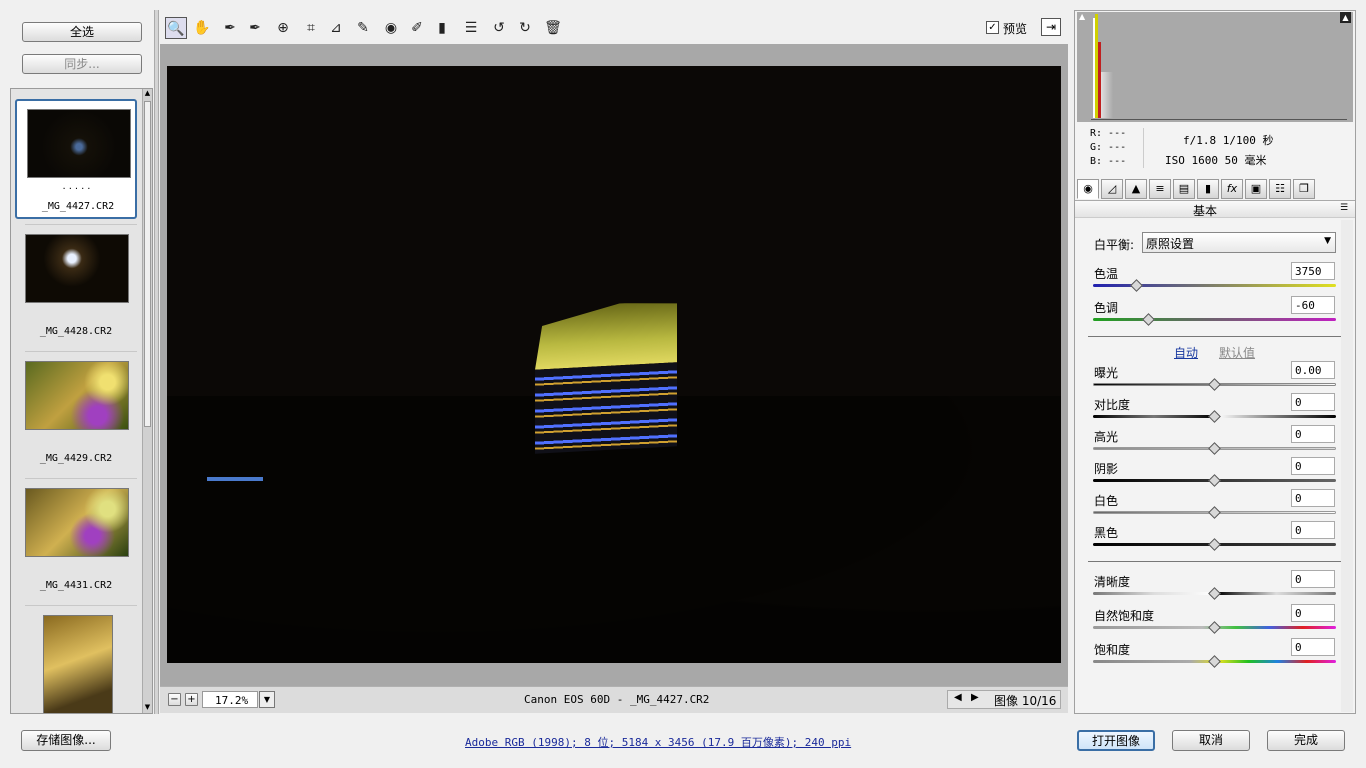 The width and height of the screenshot is (1366, 768). I want to click on tab-hsl-icon: ≡, so click(1160, 189).